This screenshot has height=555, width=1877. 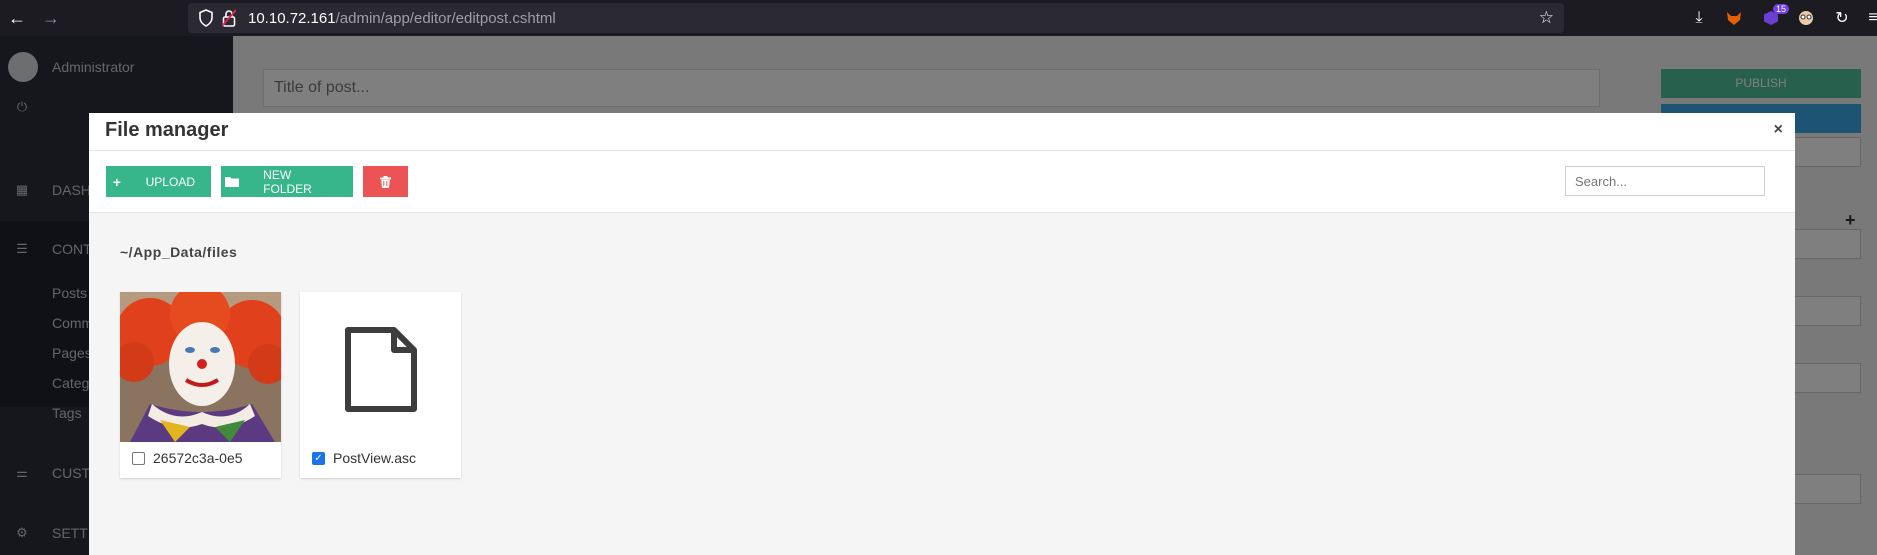 I want to click on file-checkbox, so click(x=138, y=458).